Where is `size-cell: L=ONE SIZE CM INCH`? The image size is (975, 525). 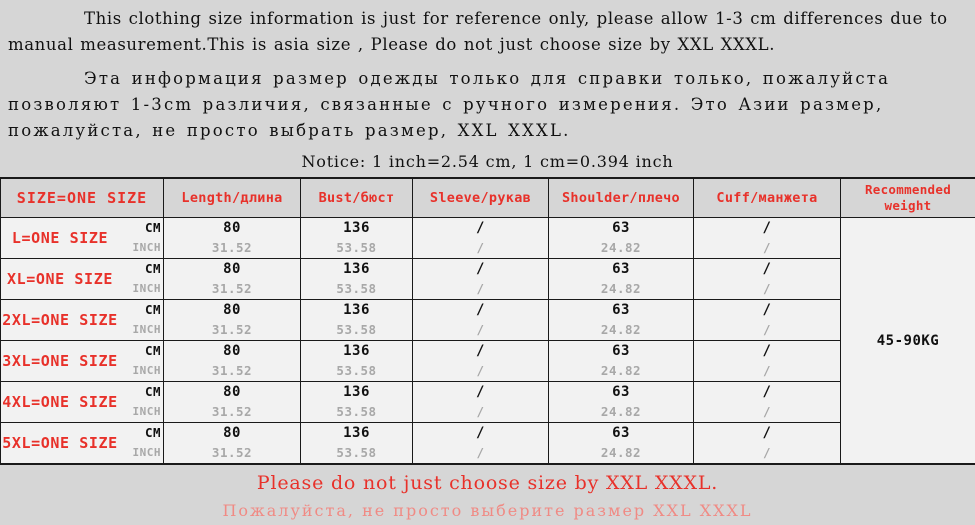
size-cell: L=ONE SIZE CM INCH is located at coordinates (82, 238).